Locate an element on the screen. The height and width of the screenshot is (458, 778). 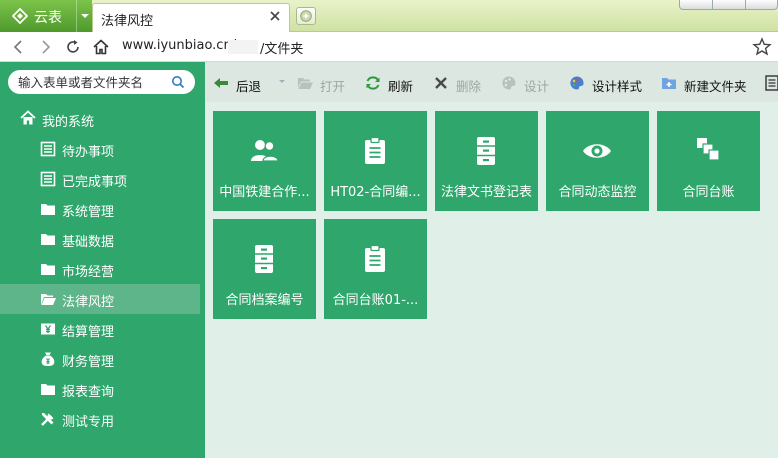
tab-title: 法律风控 is located at coordinates (127, 21).